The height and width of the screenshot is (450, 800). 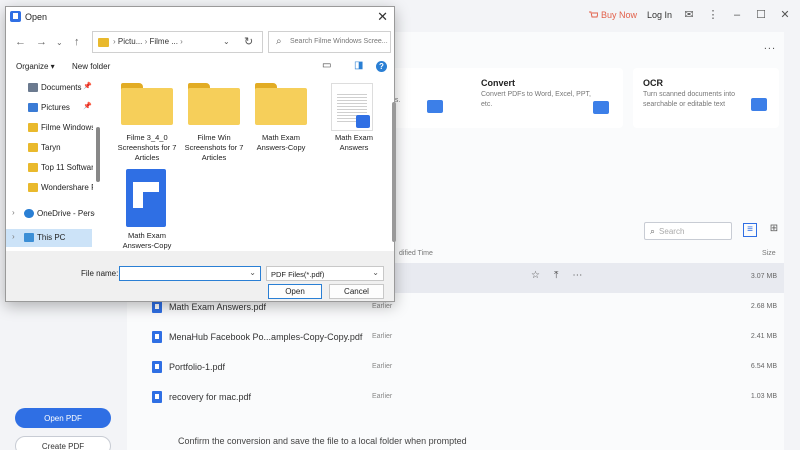 What do you see at coordinates (358, 65) in the screenshot?
I see `preview-pane-icon: ◨` at bounding box center [358, 65].